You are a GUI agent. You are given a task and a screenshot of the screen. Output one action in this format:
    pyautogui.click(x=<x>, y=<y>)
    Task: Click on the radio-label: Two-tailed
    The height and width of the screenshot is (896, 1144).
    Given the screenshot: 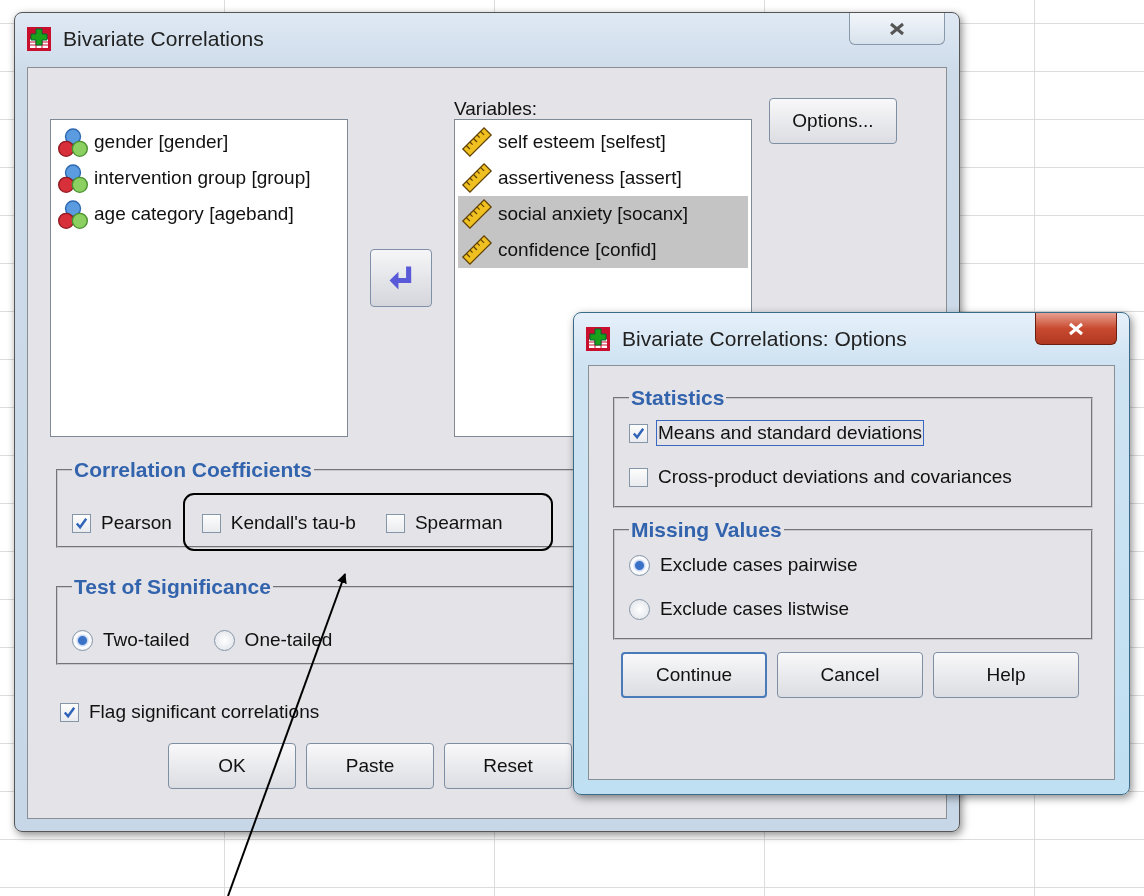 What is the action you would take?
    pyautogui.click(x=146, y=640)
    